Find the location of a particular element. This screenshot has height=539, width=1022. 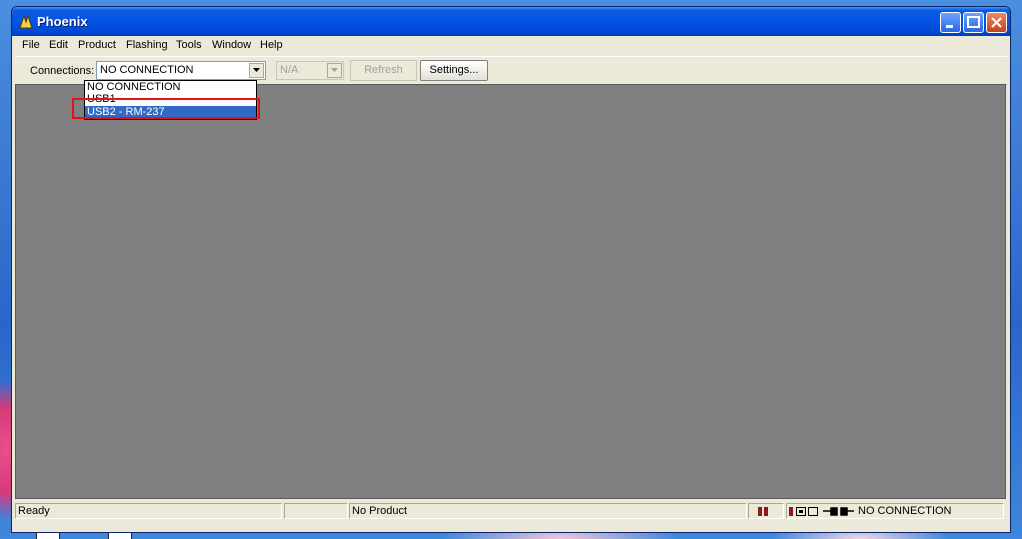

phoenix-app-icon is located at coordinates (26, 21).